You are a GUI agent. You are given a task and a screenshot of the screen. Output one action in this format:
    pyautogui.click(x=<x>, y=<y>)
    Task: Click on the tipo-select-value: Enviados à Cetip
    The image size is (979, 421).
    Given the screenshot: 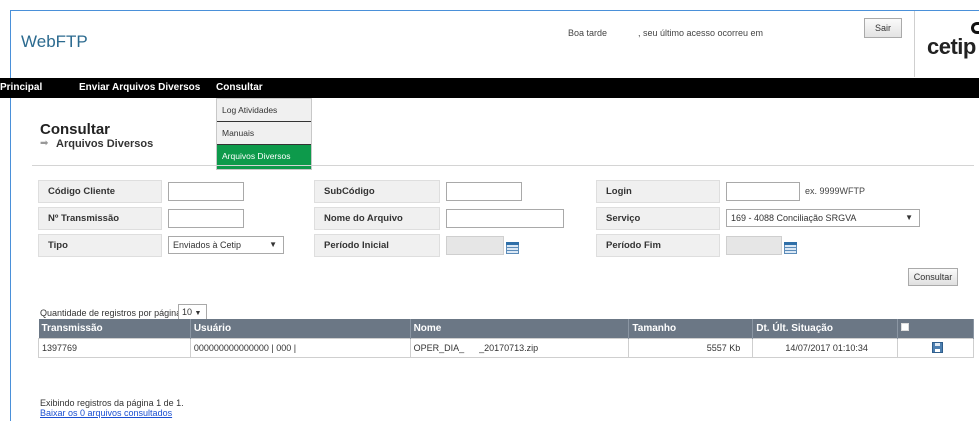 What is the action you would take?
    pyautogui.click(x=207, y=245)
    